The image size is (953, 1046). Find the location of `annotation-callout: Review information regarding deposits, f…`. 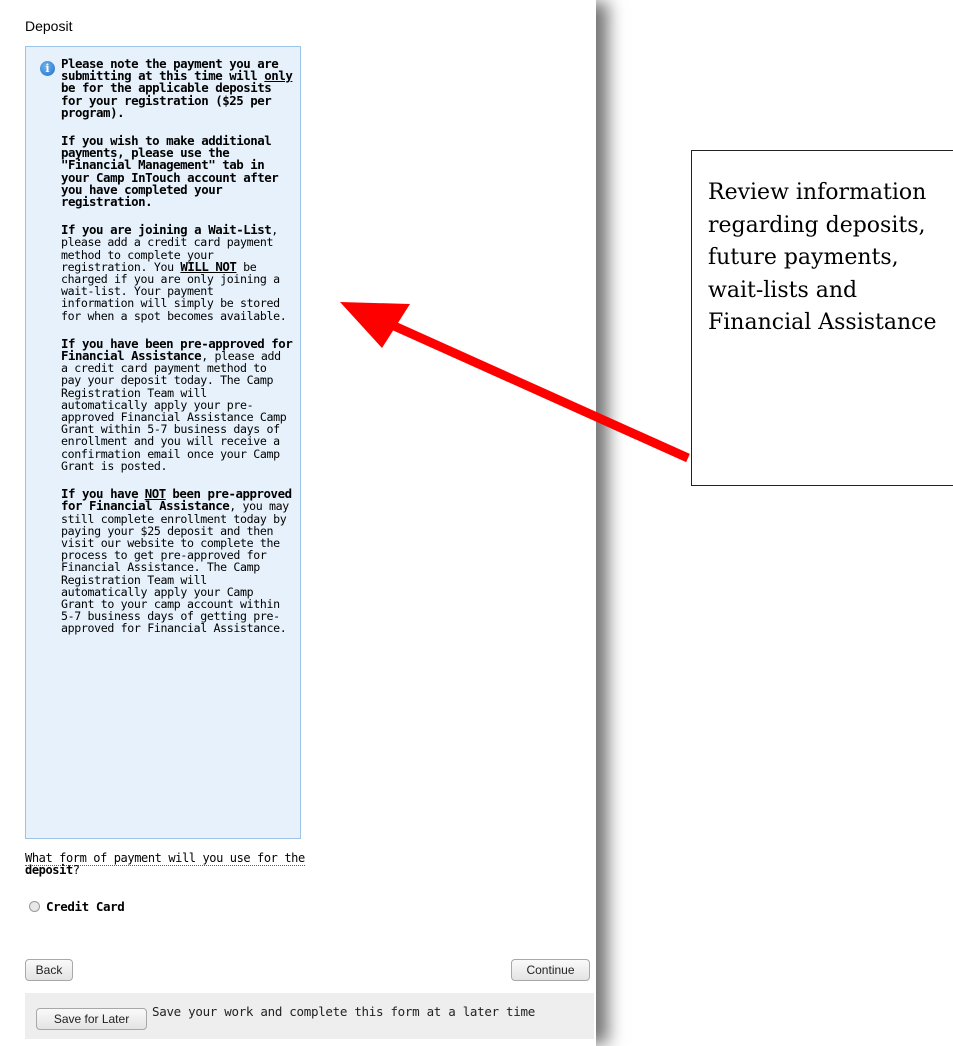

annotation-callout: Review information regarding deposits, f… is located at coordinates (822, 318).